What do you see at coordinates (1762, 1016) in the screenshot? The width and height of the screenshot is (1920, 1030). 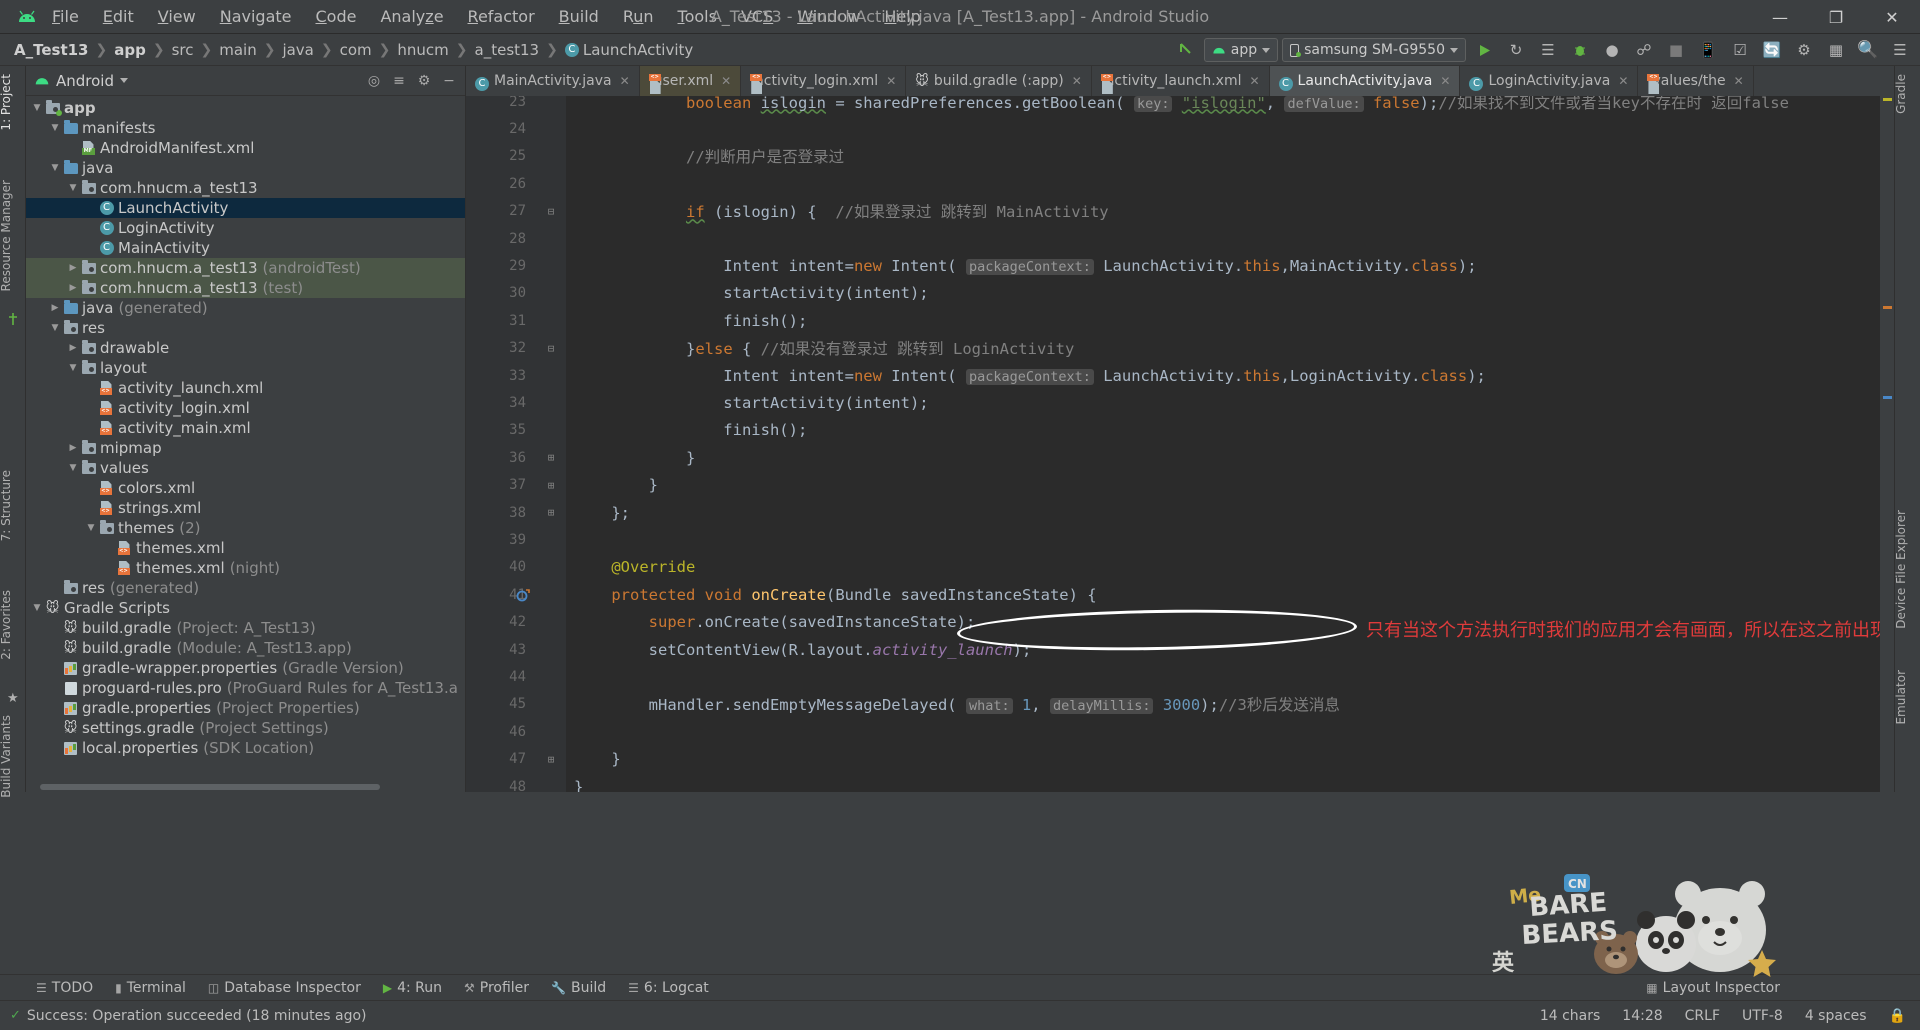 I see `status-encoding: UTF-8` at bounding box center [1762, 1016].